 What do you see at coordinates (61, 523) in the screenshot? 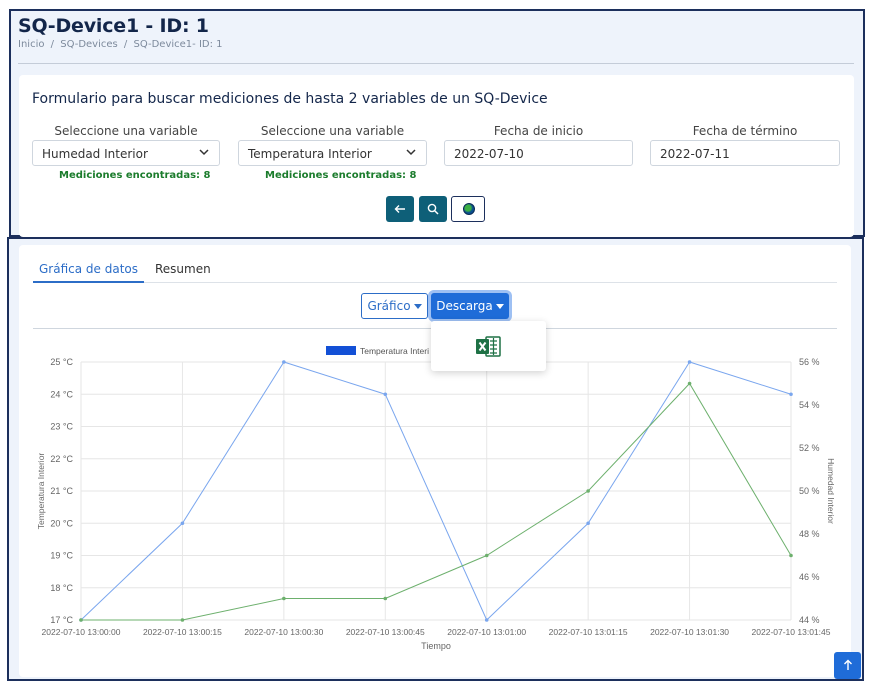
I see `y-left-tick-label: 20 °C` at bounding box center [61, 523].